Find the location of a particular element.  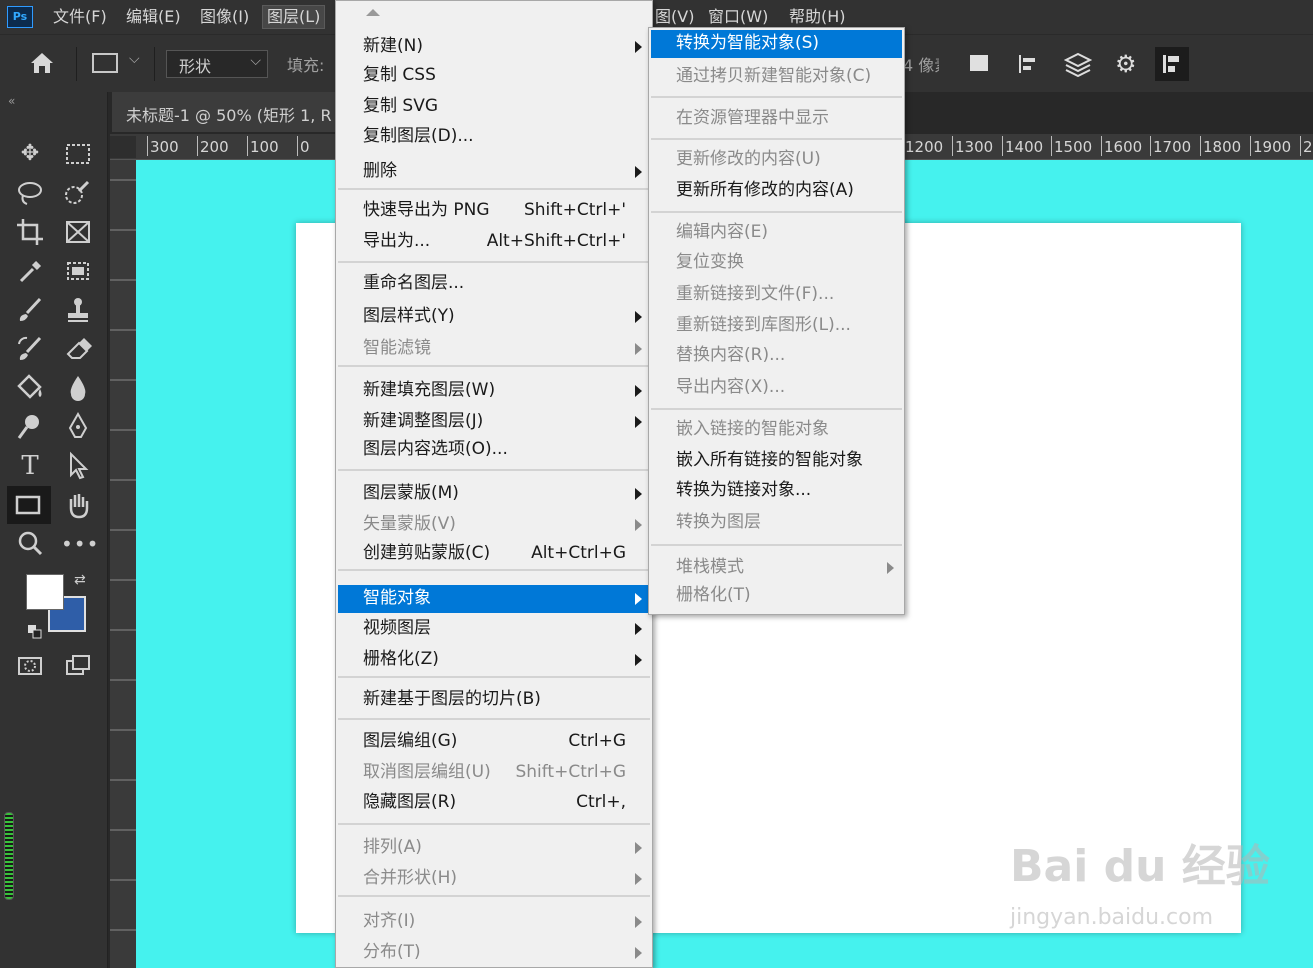

stroke-width-field: 4 像素 is located at coordinates (921, 64).